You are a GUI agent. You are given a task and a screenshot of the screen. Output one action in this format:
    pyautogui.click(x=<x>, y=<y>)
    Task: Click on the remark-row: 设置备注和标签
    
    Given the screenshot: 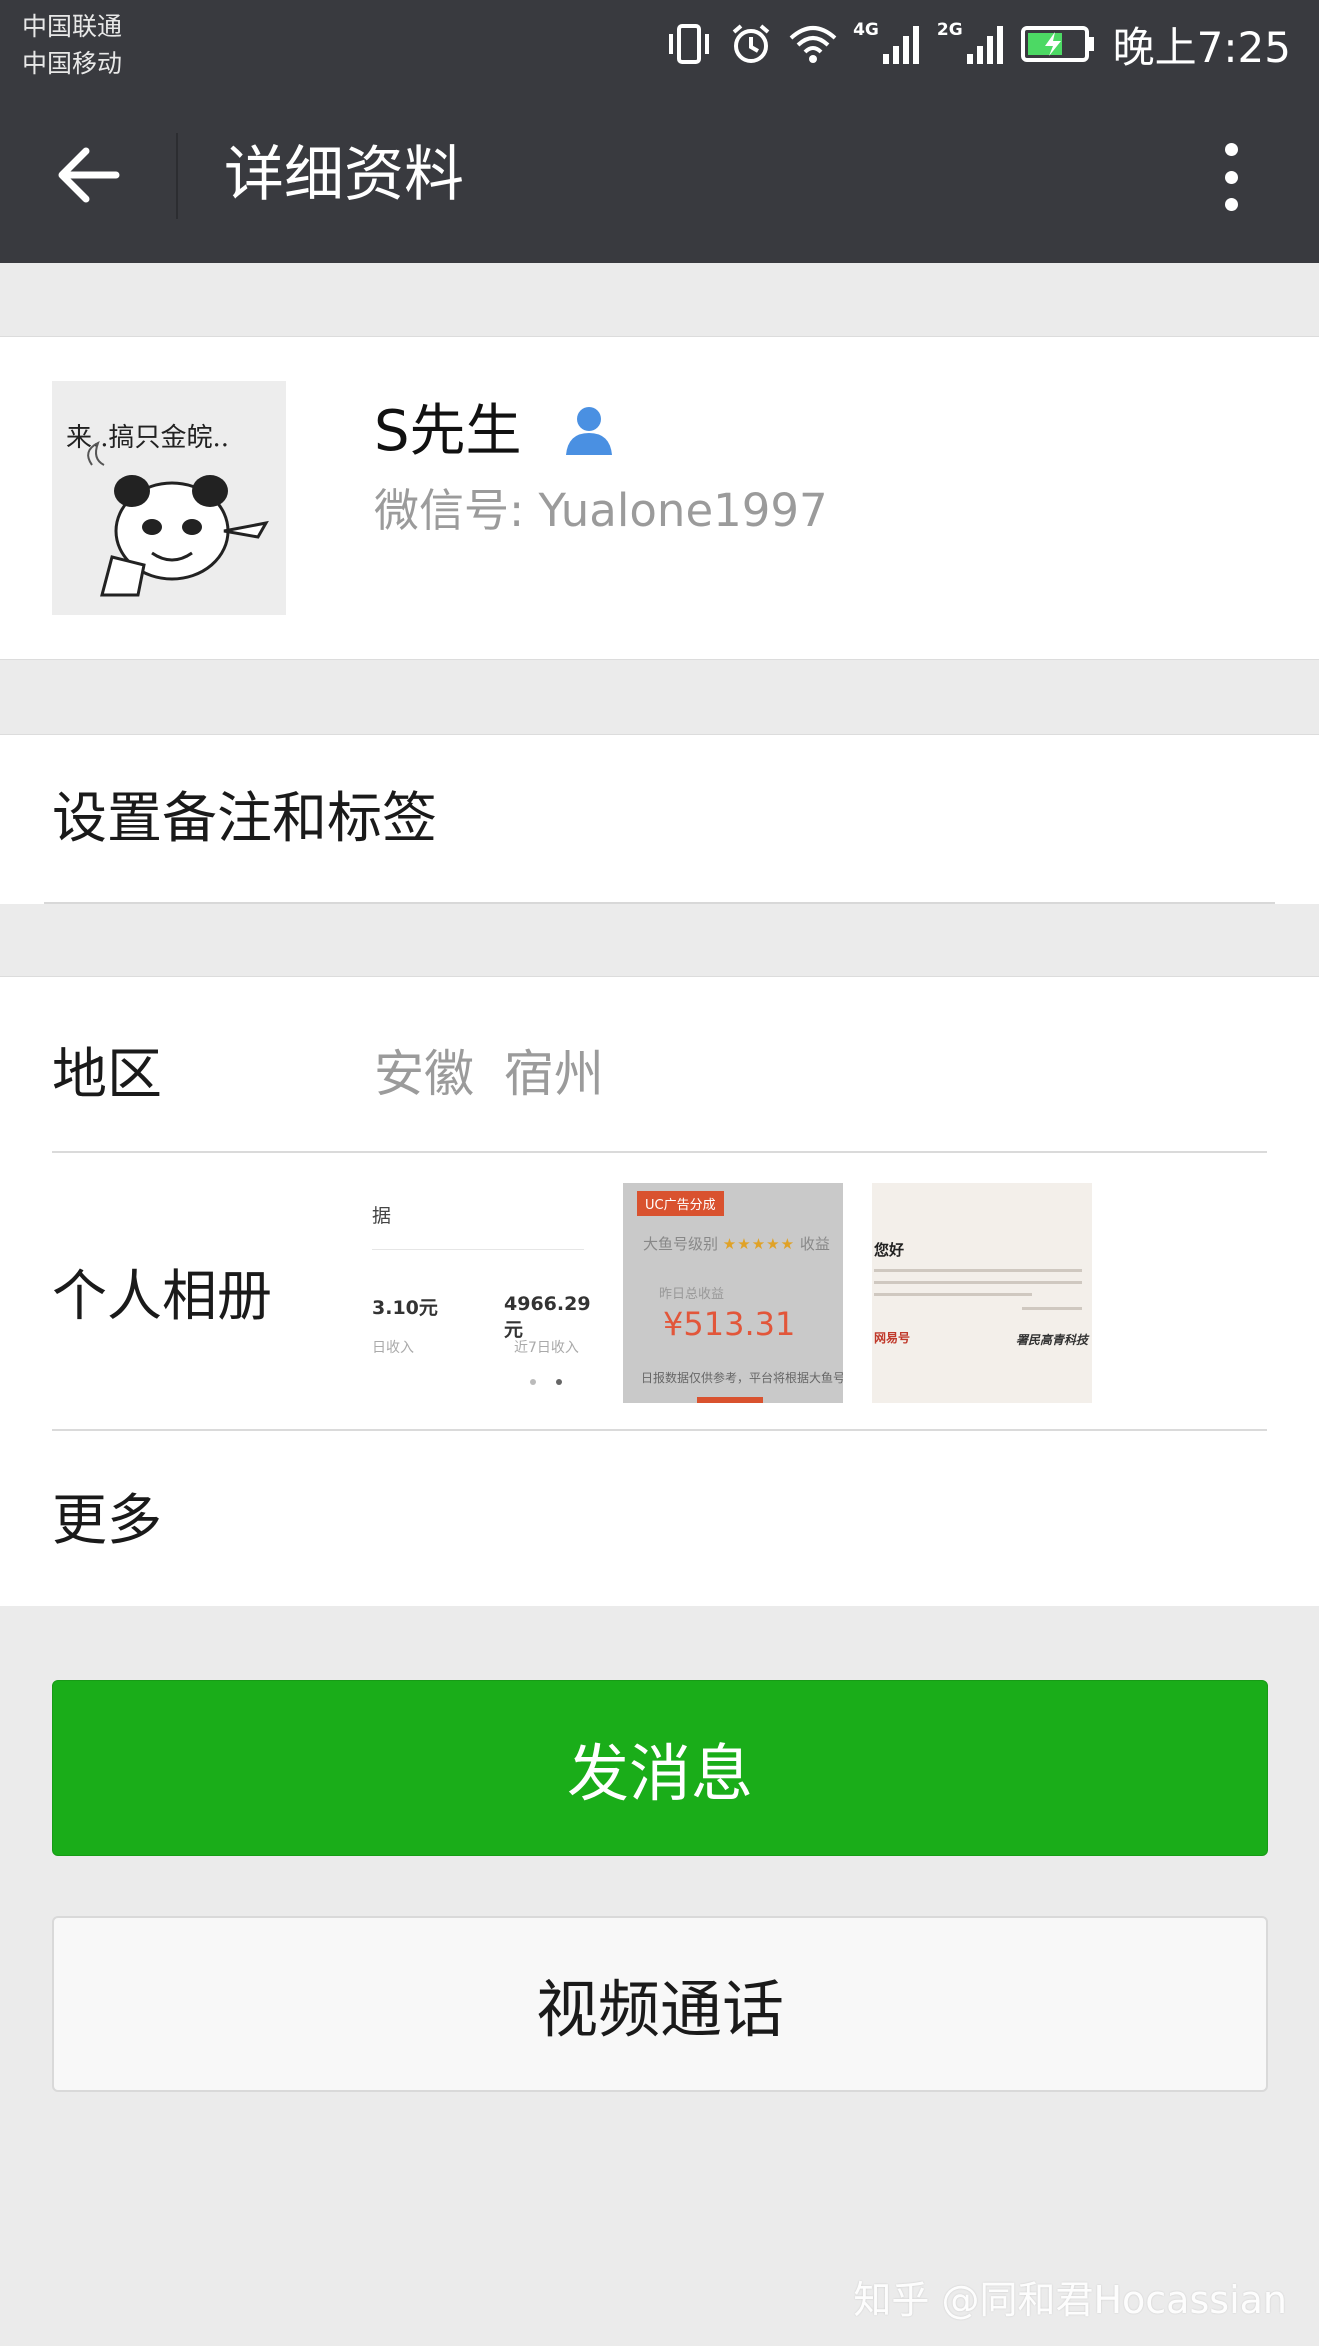 What is the action you would take?
    pyautogui.click(x=659, y=819)
    